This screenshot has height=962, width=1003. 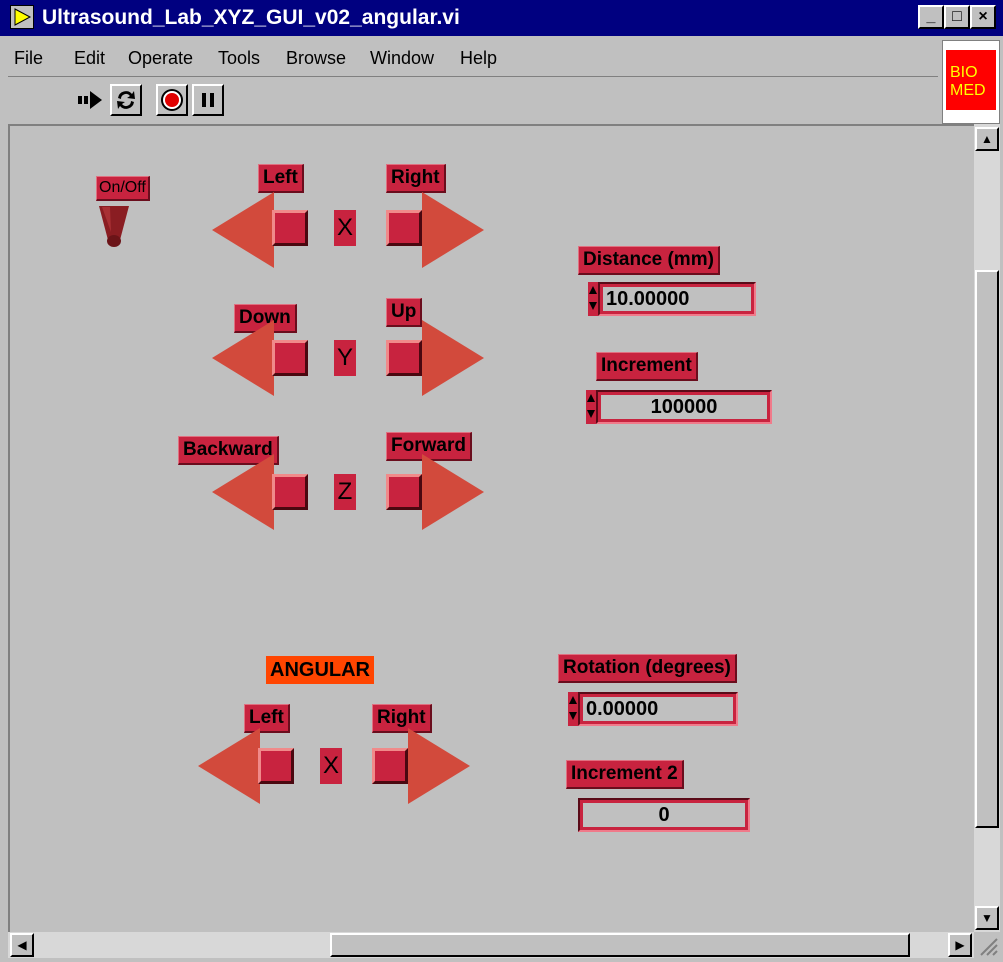 I want to click on angular-left-arrow-icon, so click(x=229, y=766).